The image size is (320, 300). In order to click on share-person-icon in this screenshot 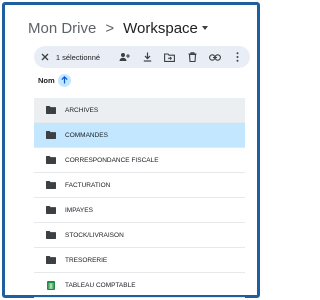, I will do `click(124, 57)`.